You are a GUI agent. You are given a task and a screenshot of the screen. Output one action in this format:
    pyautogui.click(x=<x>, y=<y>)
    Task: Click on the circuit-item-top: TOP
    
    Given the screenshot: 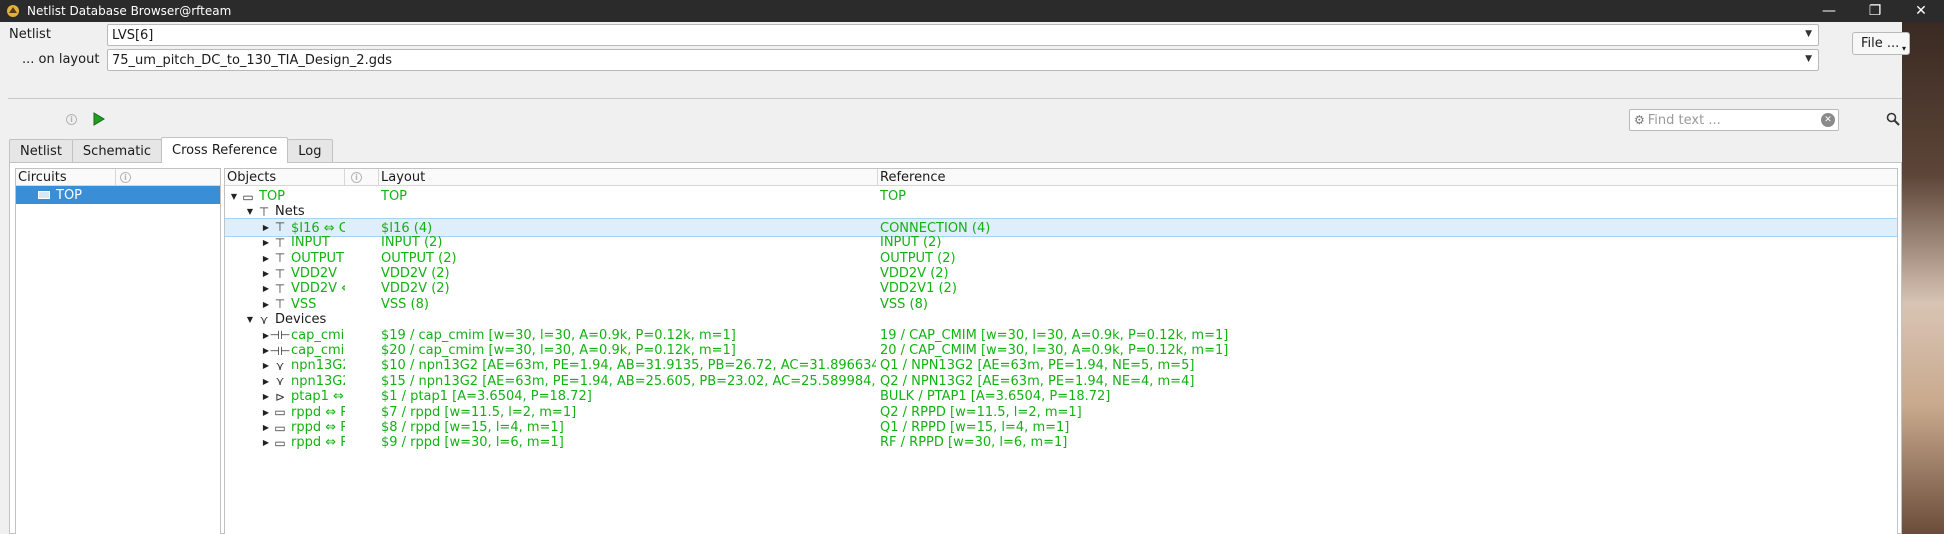 What is the action you would take?
    pyautogui.click(x=118, y=195)
    